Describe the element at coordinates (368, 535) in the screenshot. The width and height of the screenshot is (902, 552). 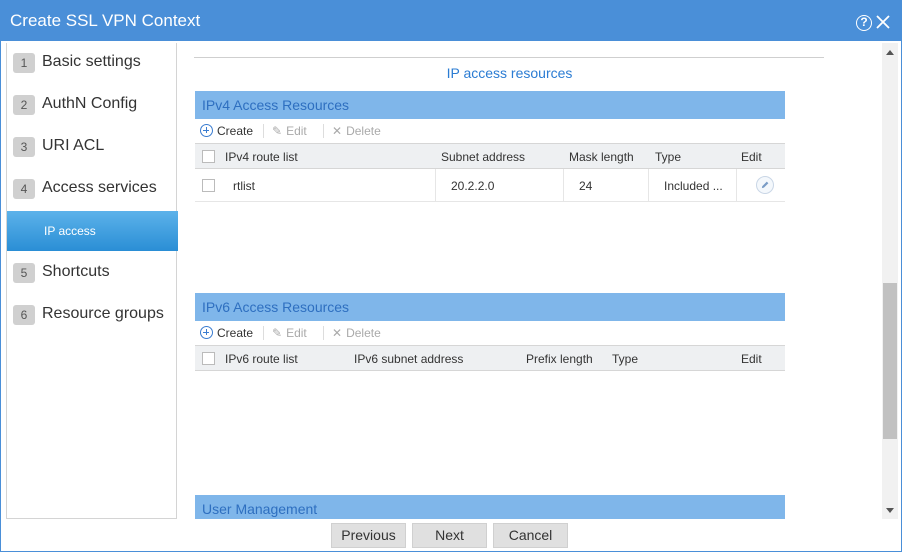
I see `previous-button: Previous` at that location.